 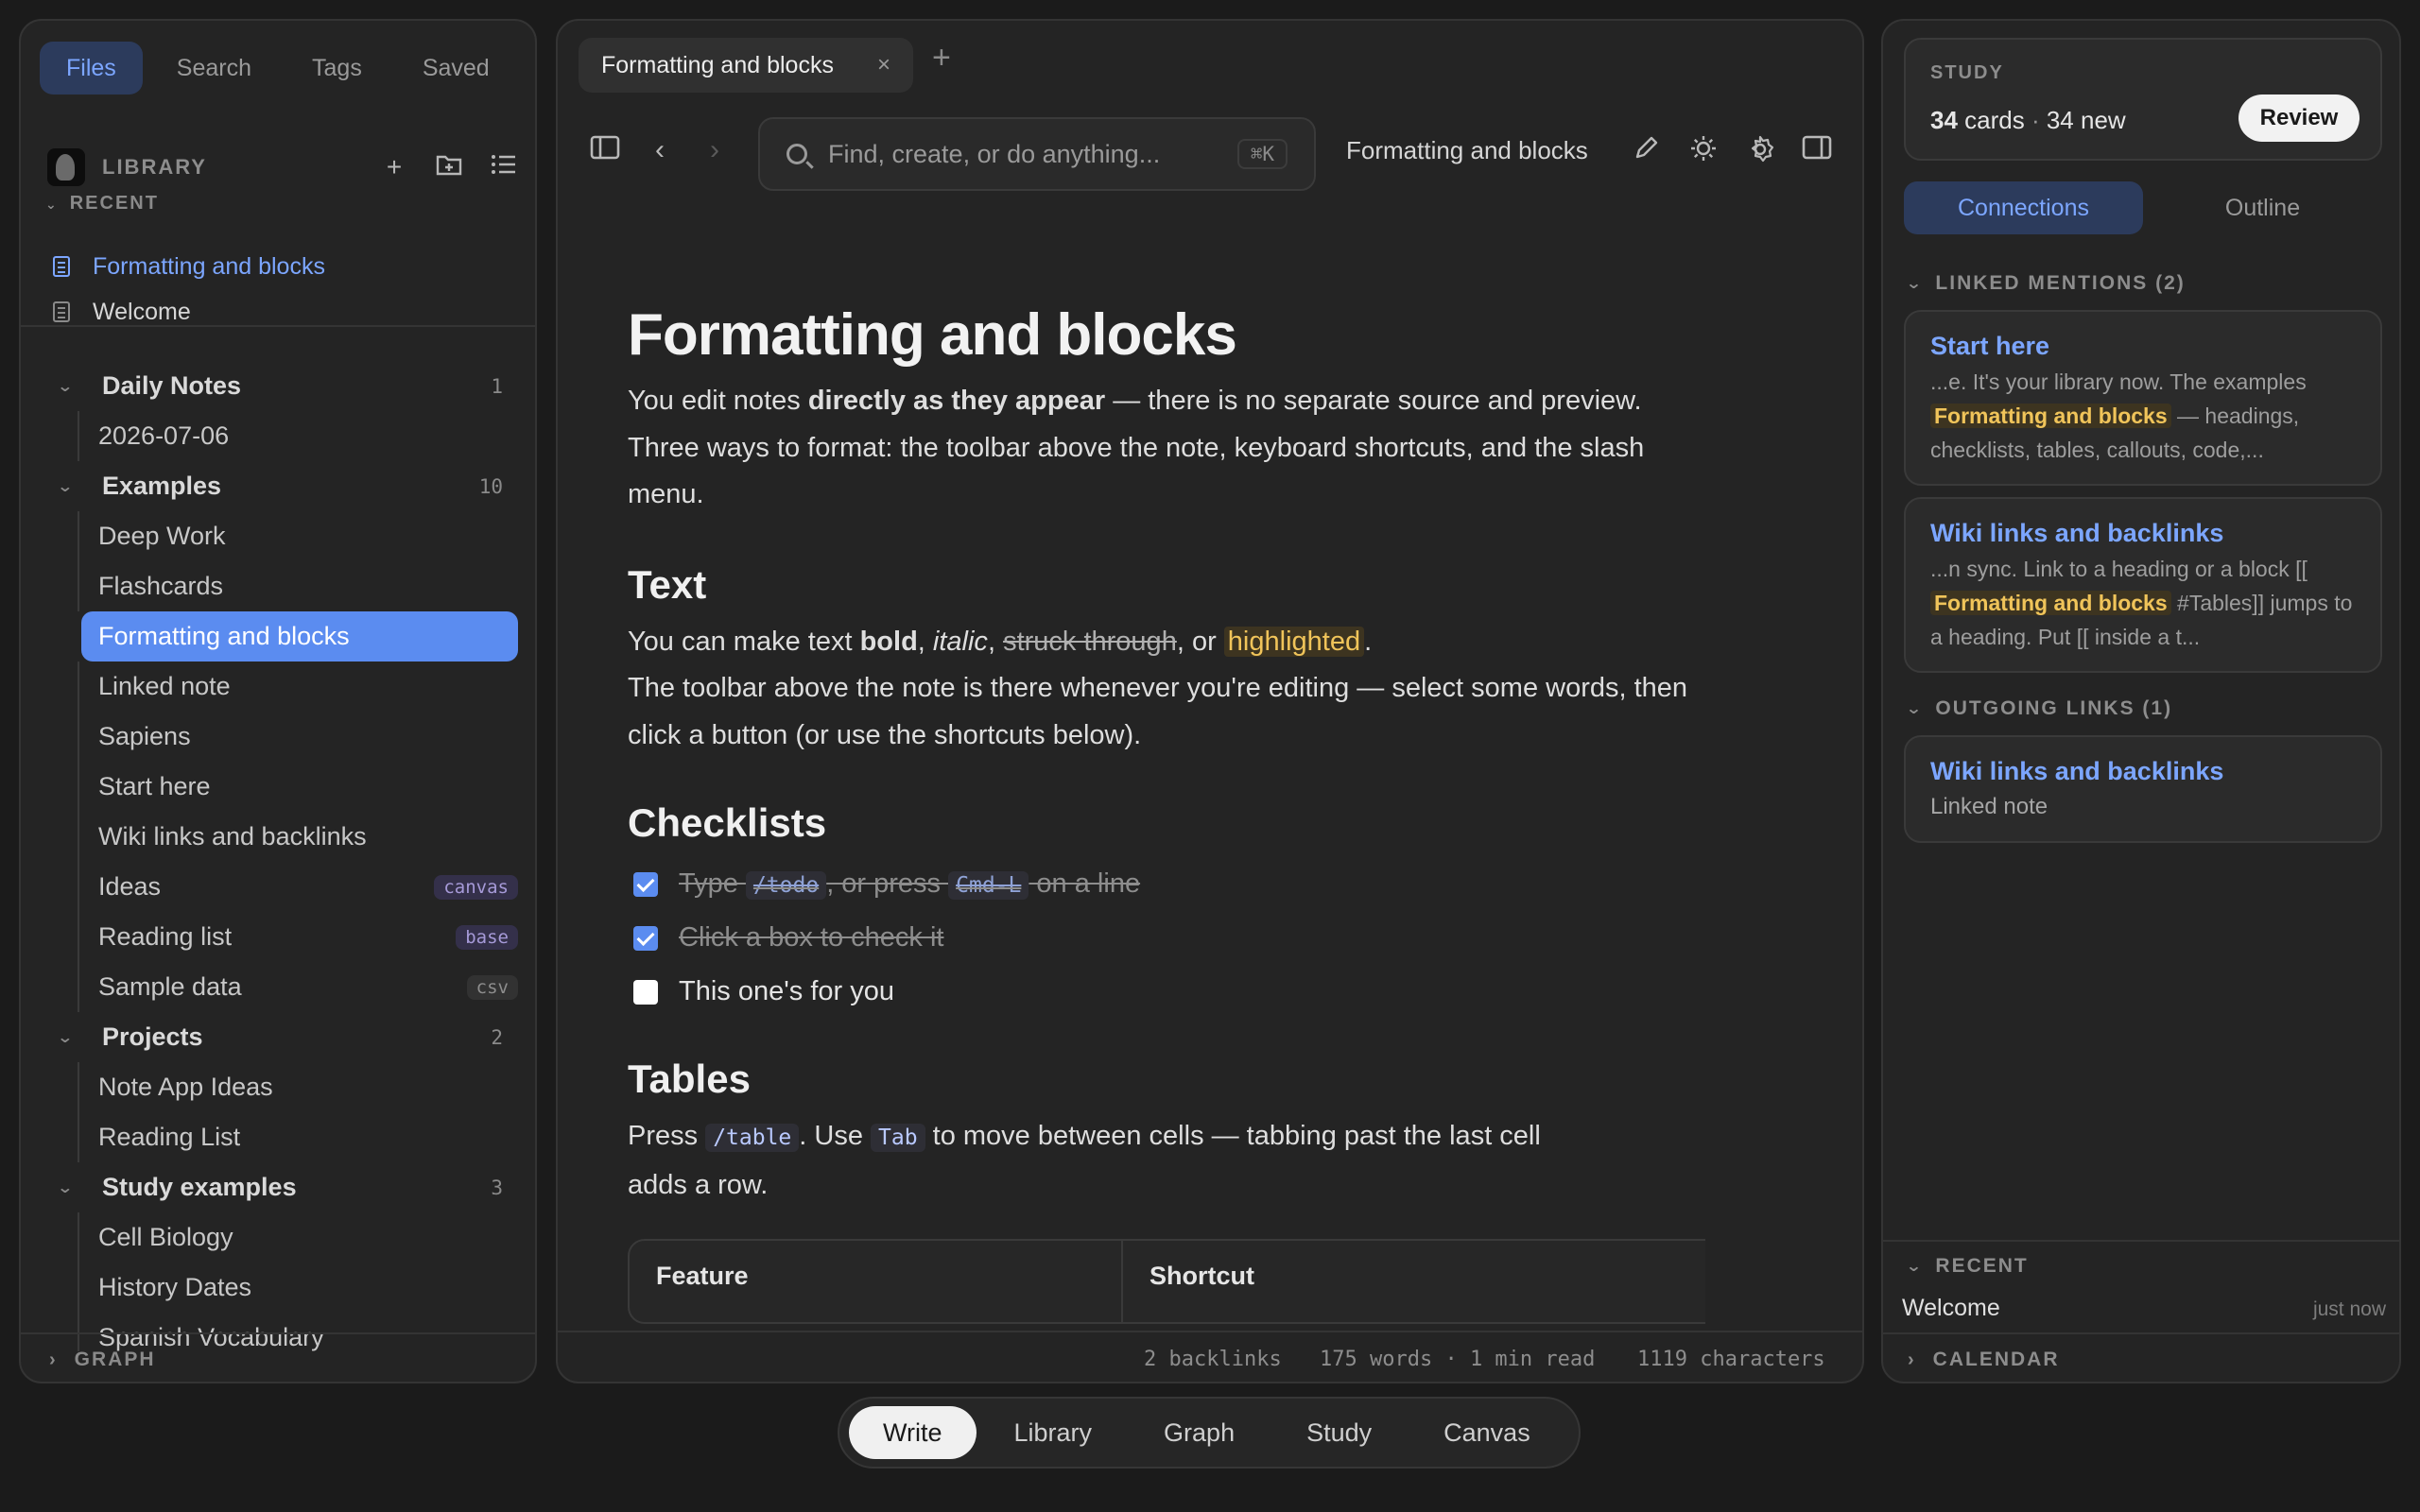 What do you see at coordinates (1202, 1276) in the screenshot?
I see `table-header-shortcut: Shortcut` at bounding box center [1202, 1276].